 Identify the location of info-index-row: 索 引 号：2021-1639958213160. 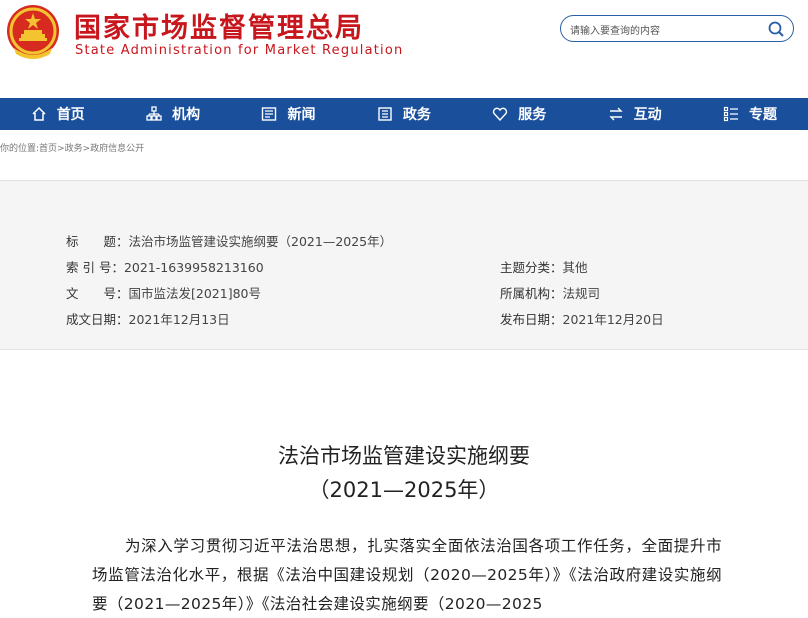
(165, 266).